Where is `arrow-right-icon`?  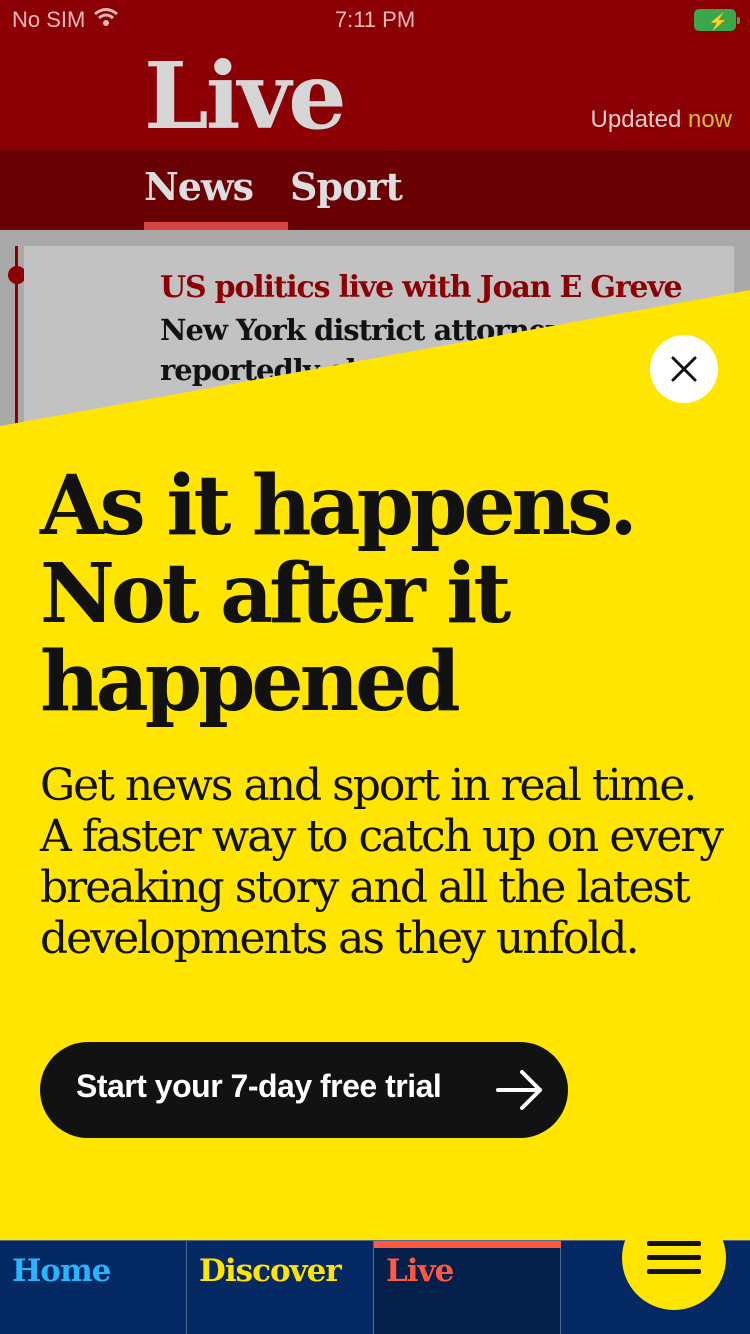
arrow-right-icon is located at coordinates (520, 1092).